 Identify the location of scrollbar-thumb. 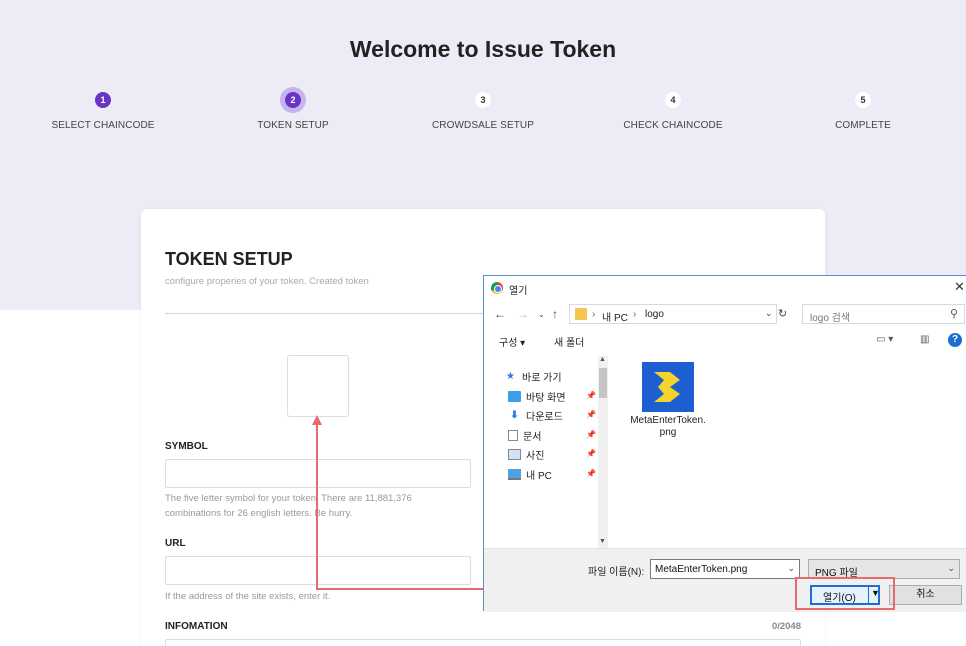
(603, 383).